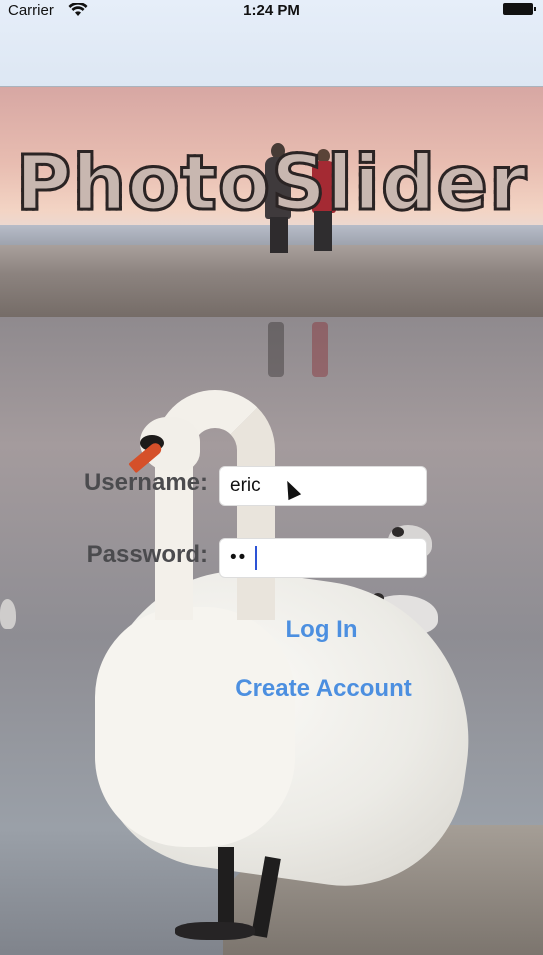  I want to click on swan-foot, so click(215, 931).